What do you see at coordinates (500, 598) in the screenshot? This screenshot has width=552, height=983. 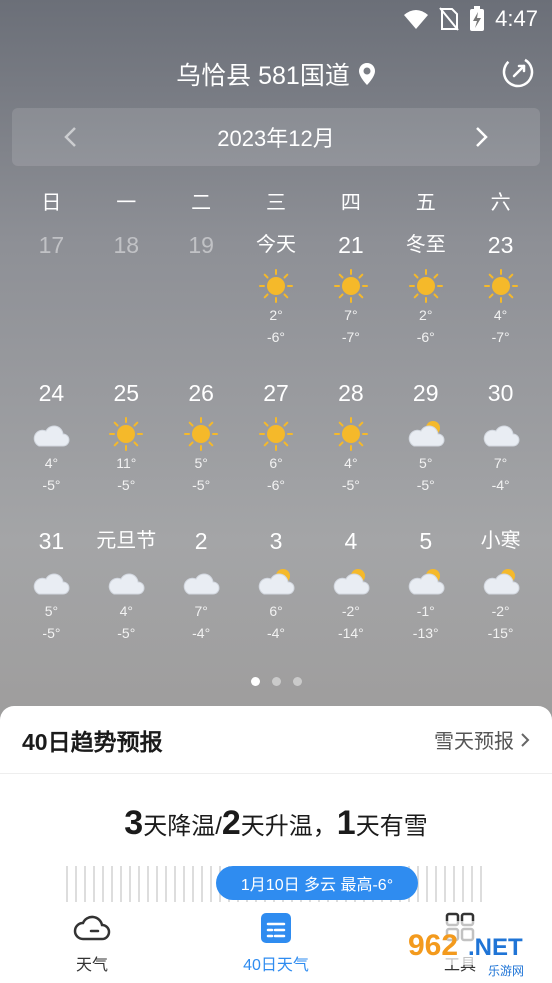 I see `calendar-day-cell: 小寒 -2° -15°` at bounding box center [500, 598].